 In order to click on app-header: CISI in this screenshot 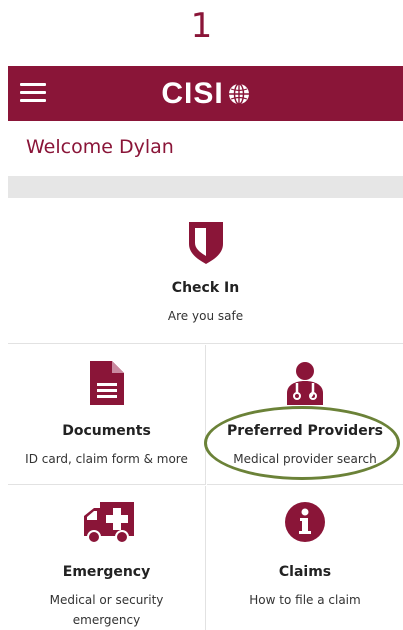, I will do `click(205, 93)`.